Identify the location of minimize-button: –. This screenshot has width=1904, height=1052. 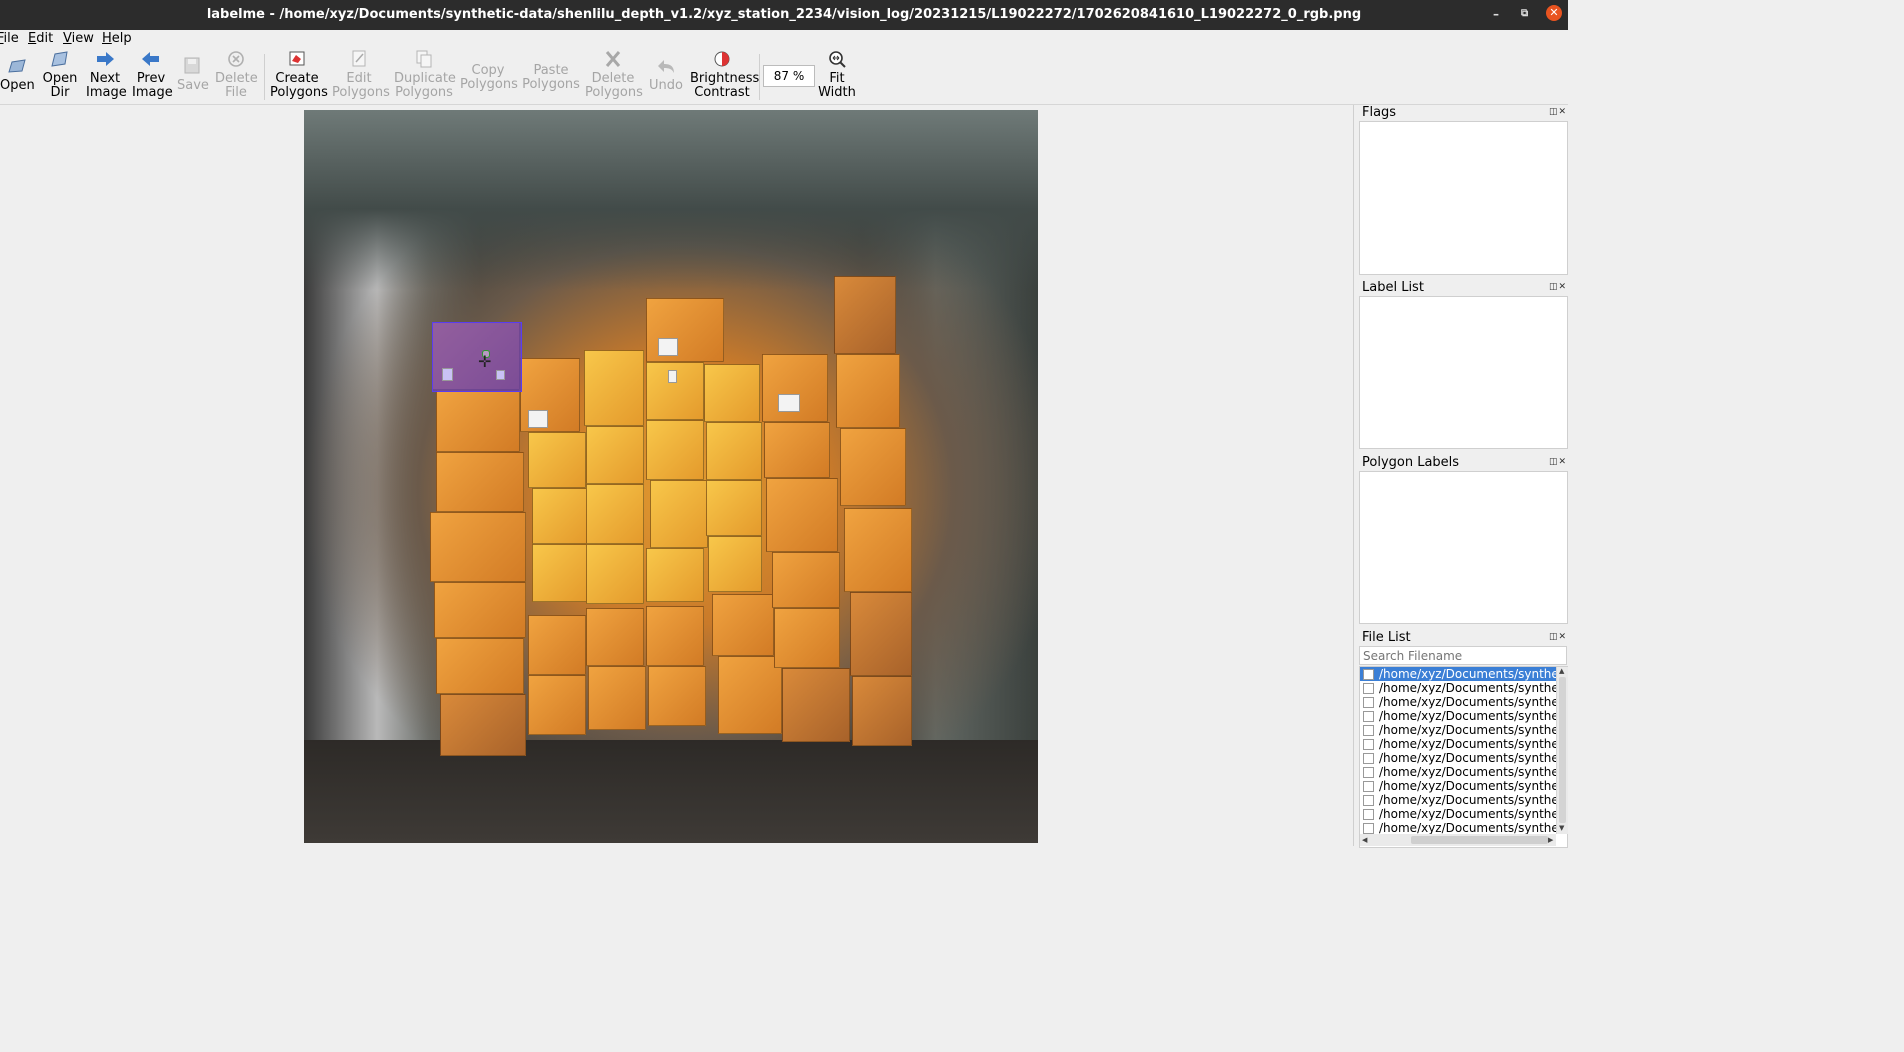
(1496, 14).